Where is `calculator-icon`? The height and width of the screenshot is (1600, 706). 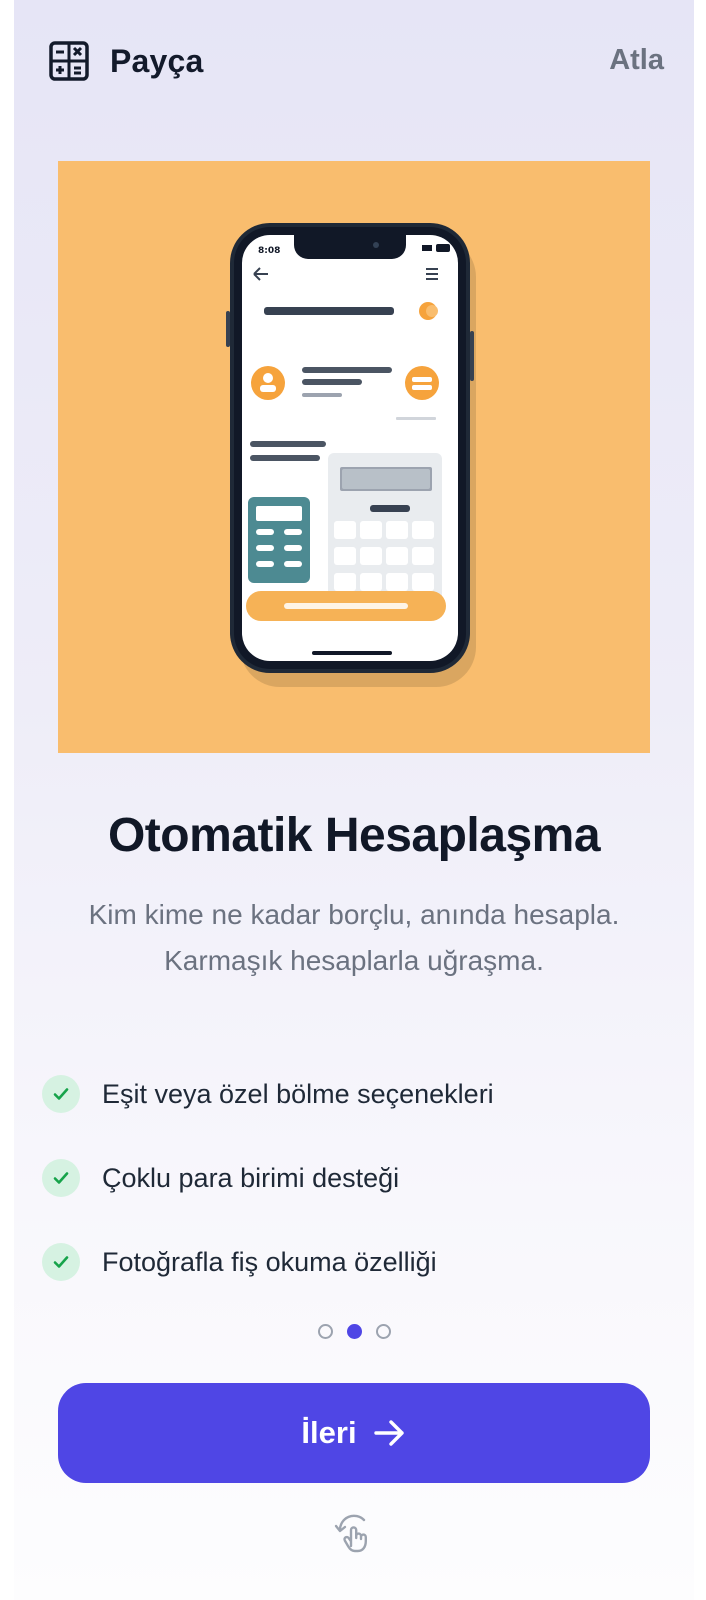
calculator-icon is located at coordinates (69, 61).